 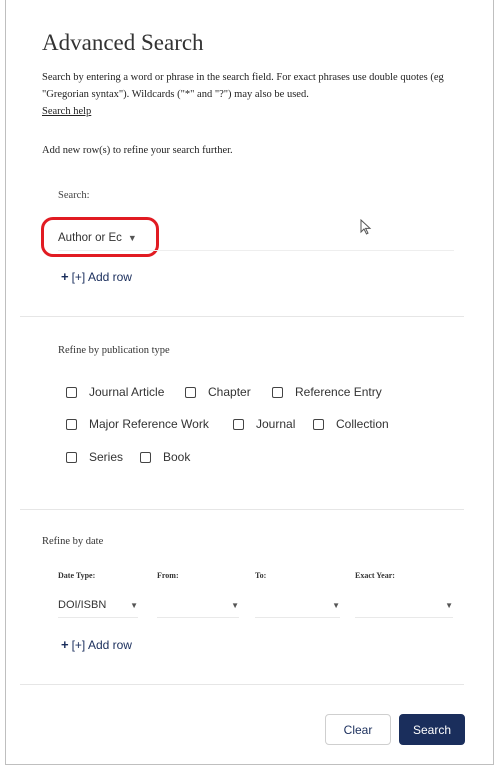 I want to click on checkbox-label: Journal, so click(x=276, y=424).